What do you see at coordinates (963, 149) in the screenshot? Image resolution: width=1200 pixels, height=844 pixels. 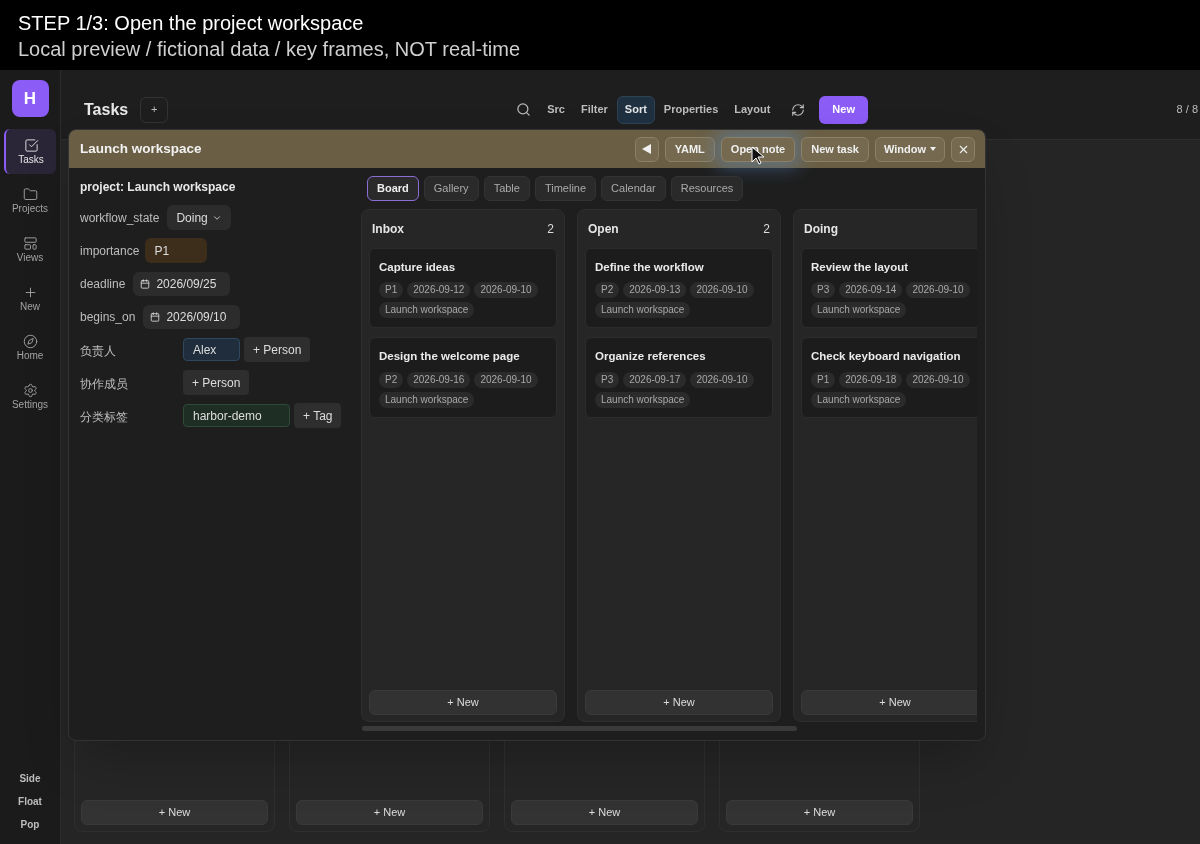 I see `close-button` at bounding box center [963, 149].